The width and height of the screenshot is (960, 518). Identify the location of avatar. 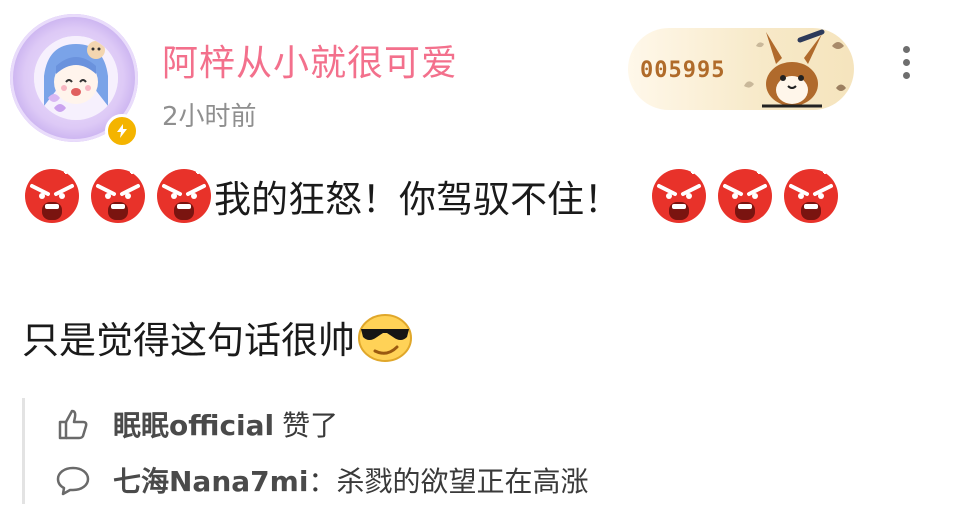
(75, 81).